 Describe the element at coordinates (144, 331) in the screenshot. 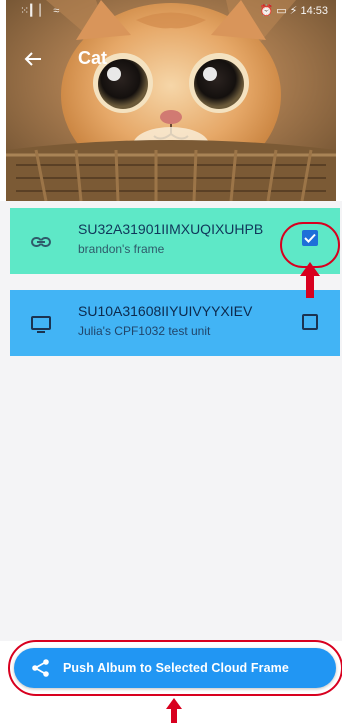

I see `frame-name: Julia's CPF1032 test unit` at that location.